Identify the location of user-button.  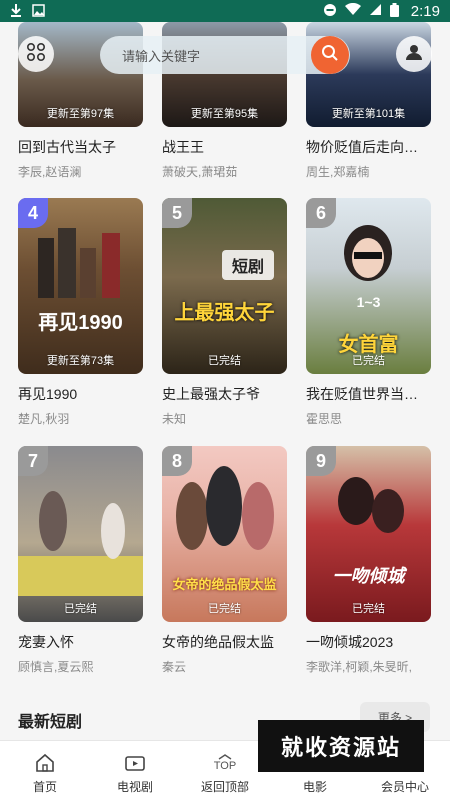
(414, 54).